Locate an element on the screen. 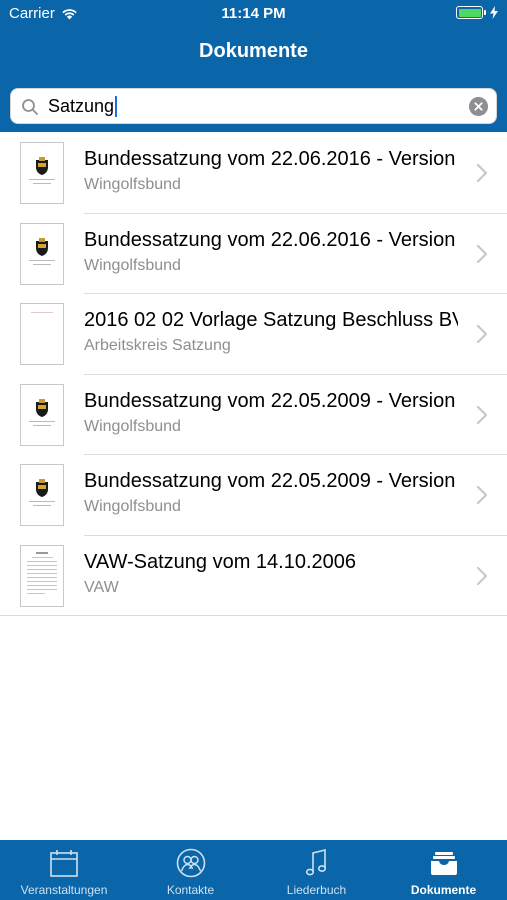 The width and height of the screenshot is (507, 900). search-query: Satzung is located at coordinates (81, 106).